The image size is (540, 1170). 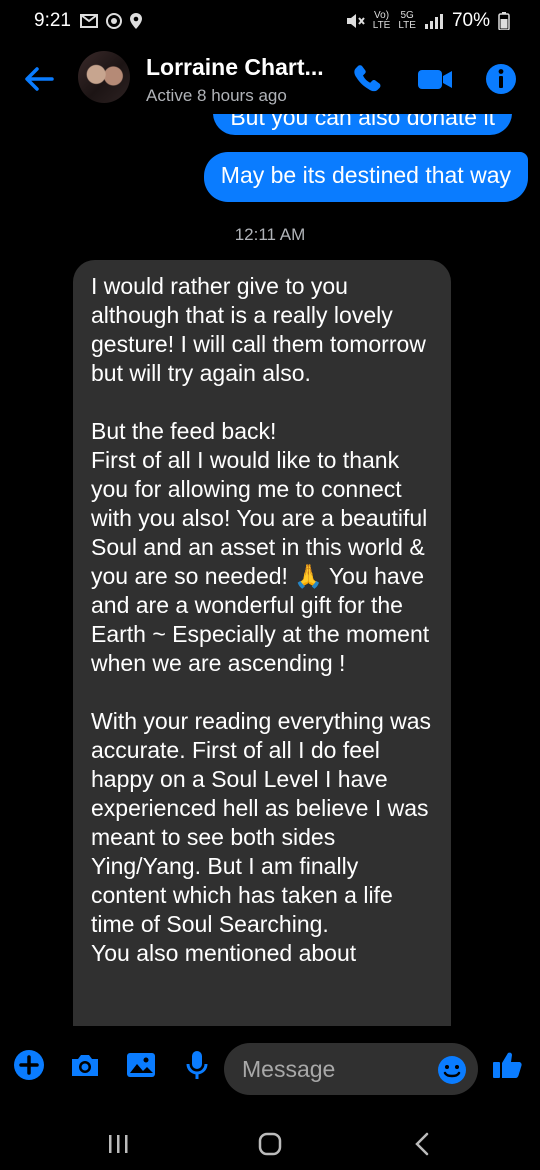 What do you see at coordinates (270, 21) in the screenshot?
I see `status-bar: 9:21 Vo) LTE 5G LTE 70%` at bounding box center [270, 21].